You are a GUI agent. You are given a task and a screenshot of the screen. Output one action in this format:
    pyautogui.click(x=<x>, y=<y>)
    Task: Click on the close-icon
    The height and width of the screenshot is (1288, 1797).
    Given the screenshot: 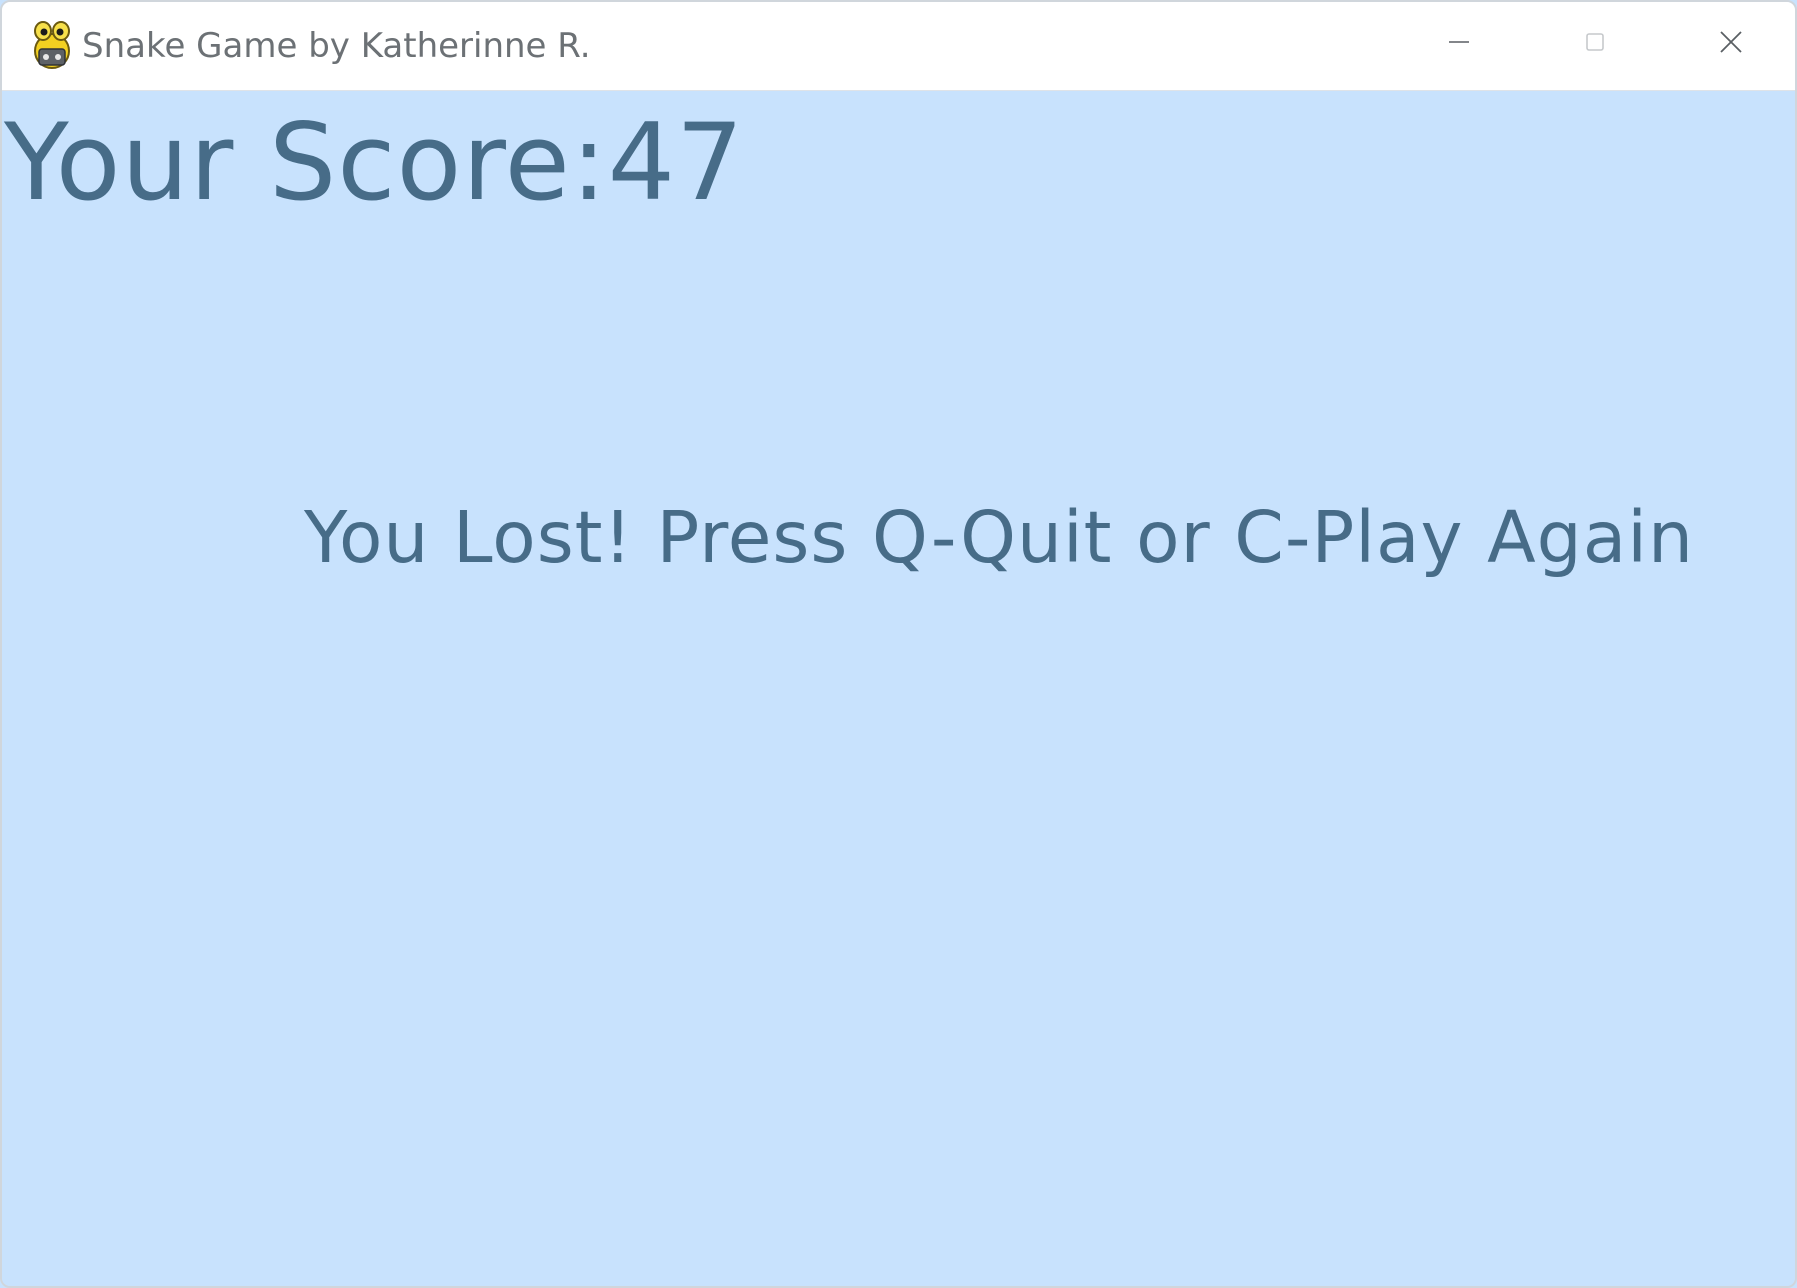 What is the action you would take?
    pyautogui.click(x=1731, y=44)
    